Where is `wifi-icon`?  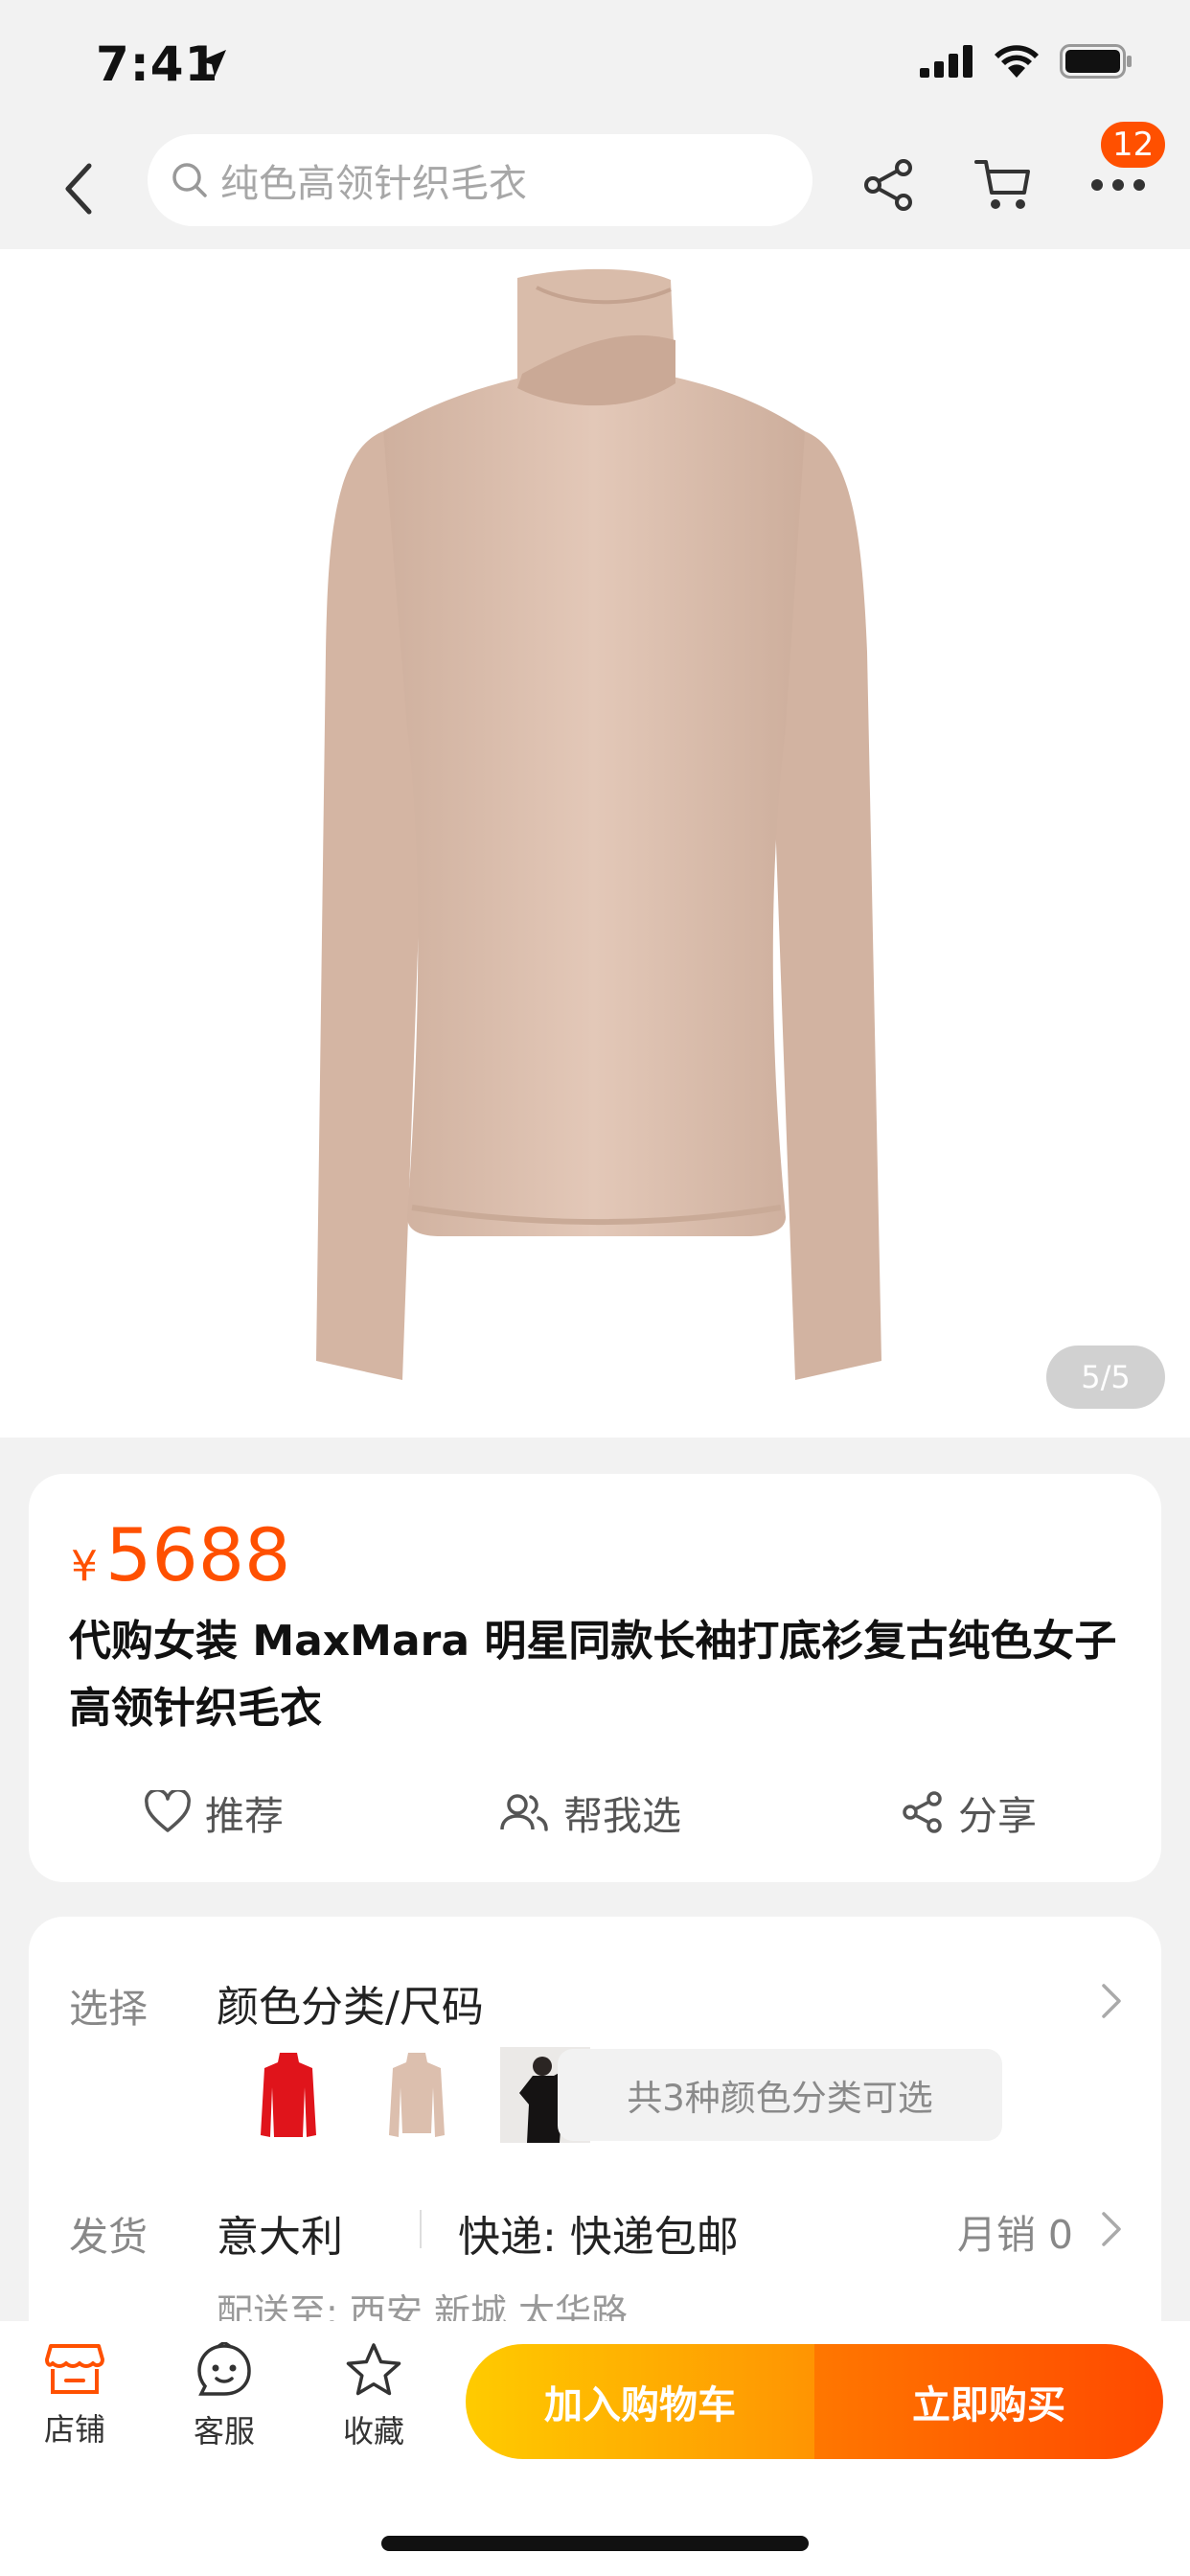 wifi-icon is located at coordinates (1017, 62).